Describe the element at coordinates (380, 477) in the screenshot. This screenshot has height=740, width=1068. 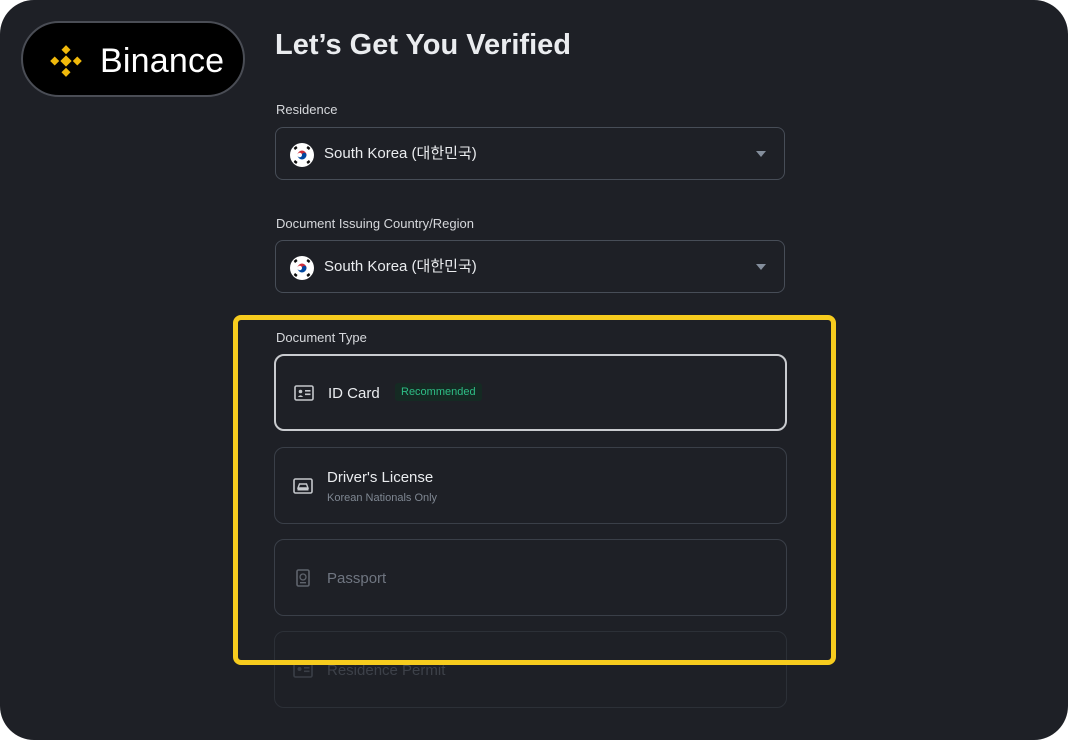
I see `drivers-license-label: Driver's License` at that location.